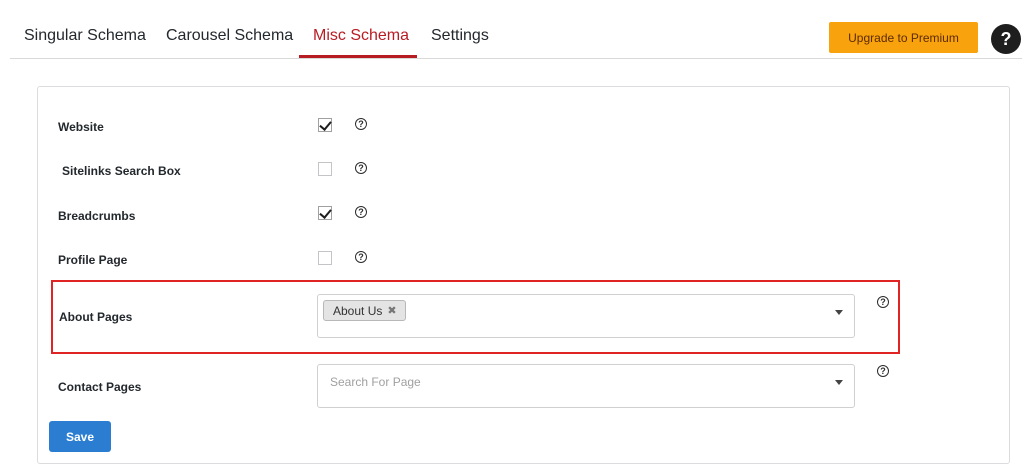 The width and height of the screenshot is (1024, 472). Describe the element at coordinates (325, 125) in the screenshot. I see `website-checkbox` at that location.